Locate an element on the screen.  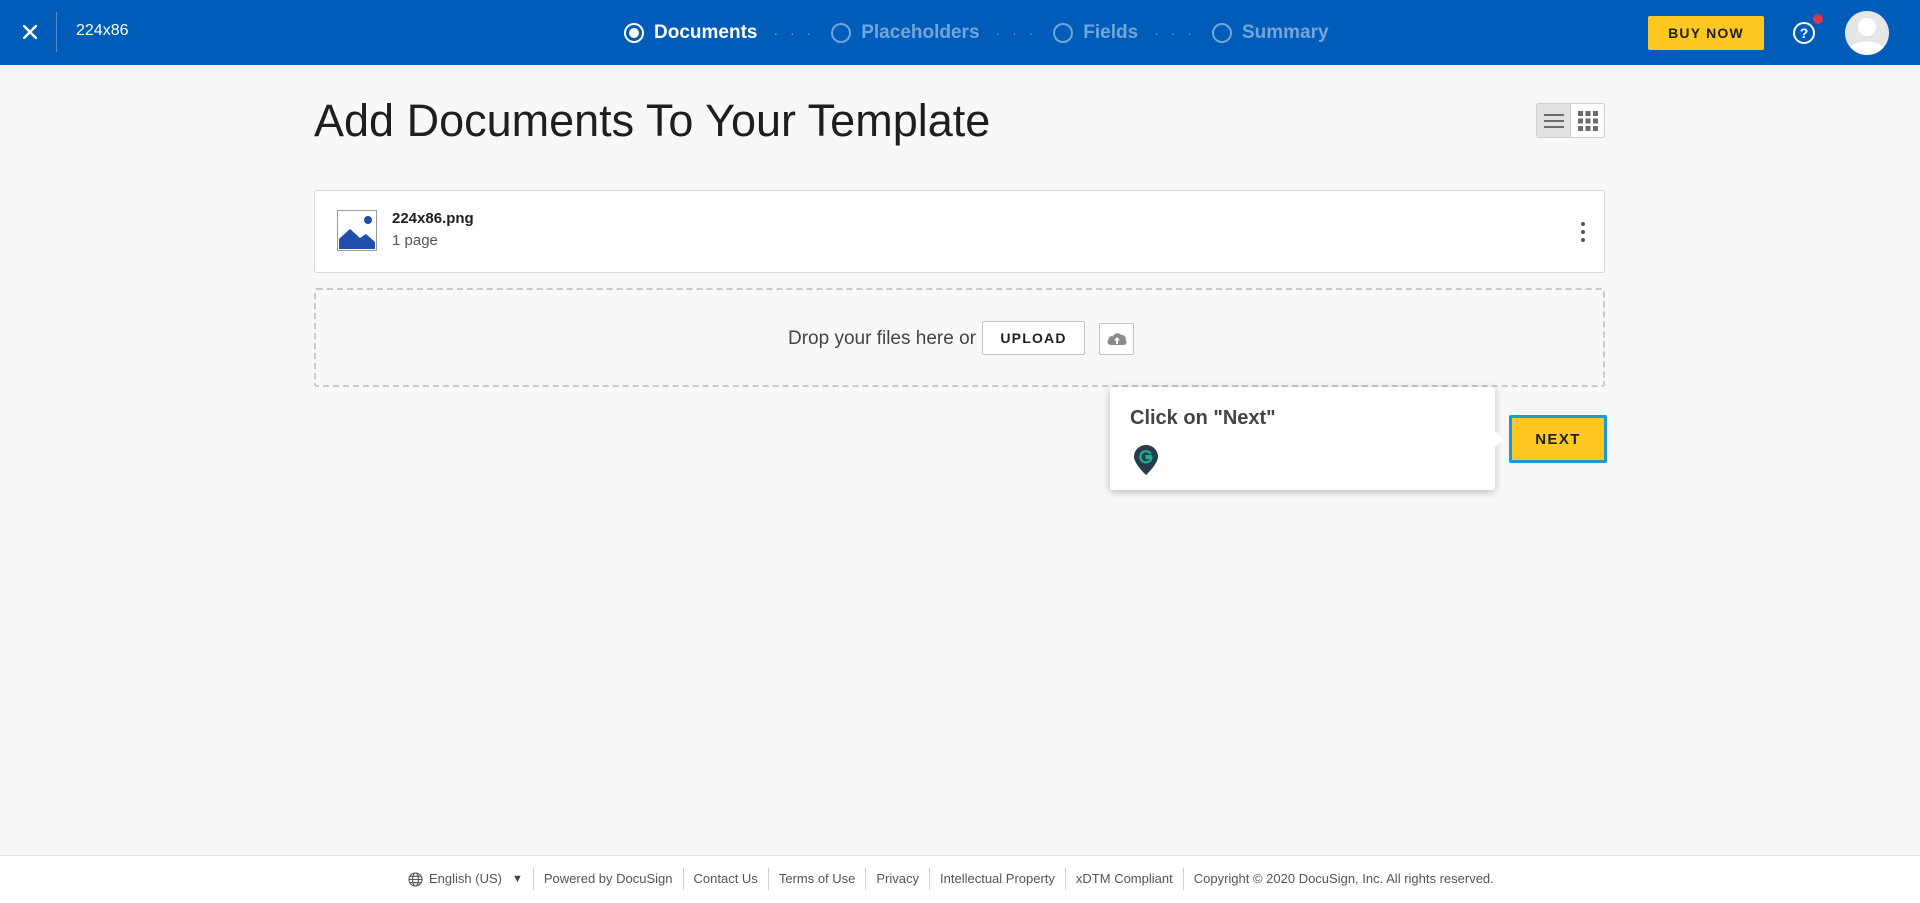
grid-view-button is located at coordinates (1587, 120).